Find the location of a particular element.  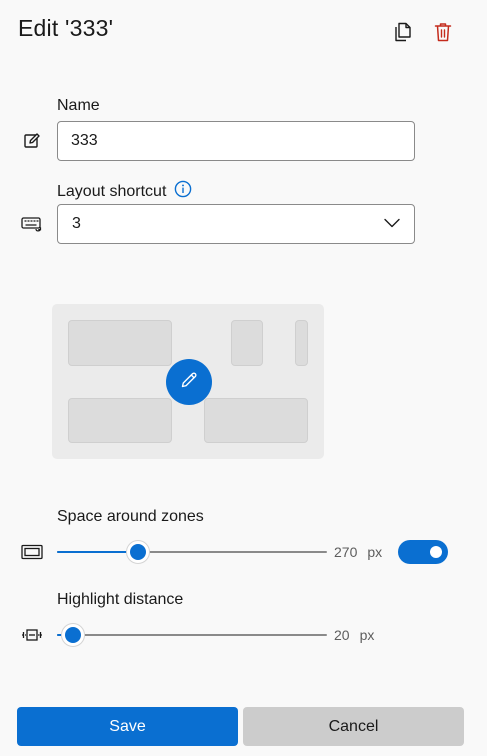

delete-layout-button is located at coordinates (443, 34).